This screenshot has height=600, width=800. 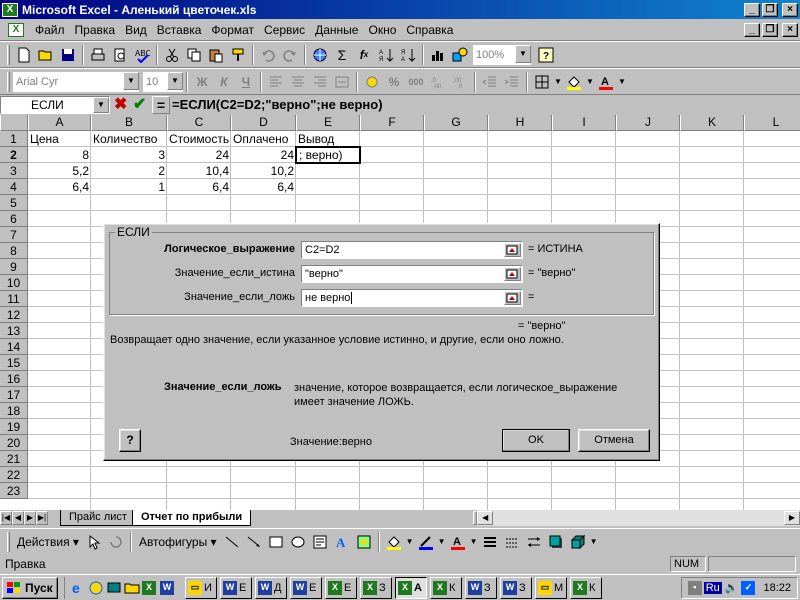 I want to click on align-center-icon, so click(x=298, y=82).